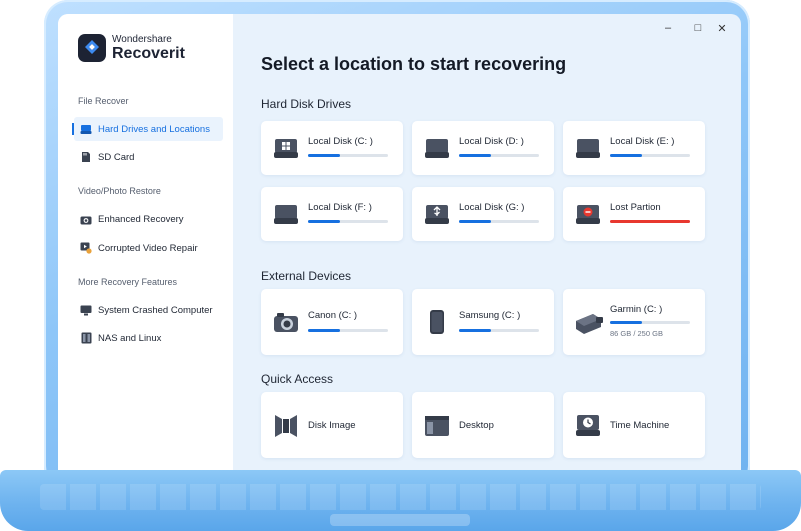  I want to click on maximize-button: □, so click(698, 28).